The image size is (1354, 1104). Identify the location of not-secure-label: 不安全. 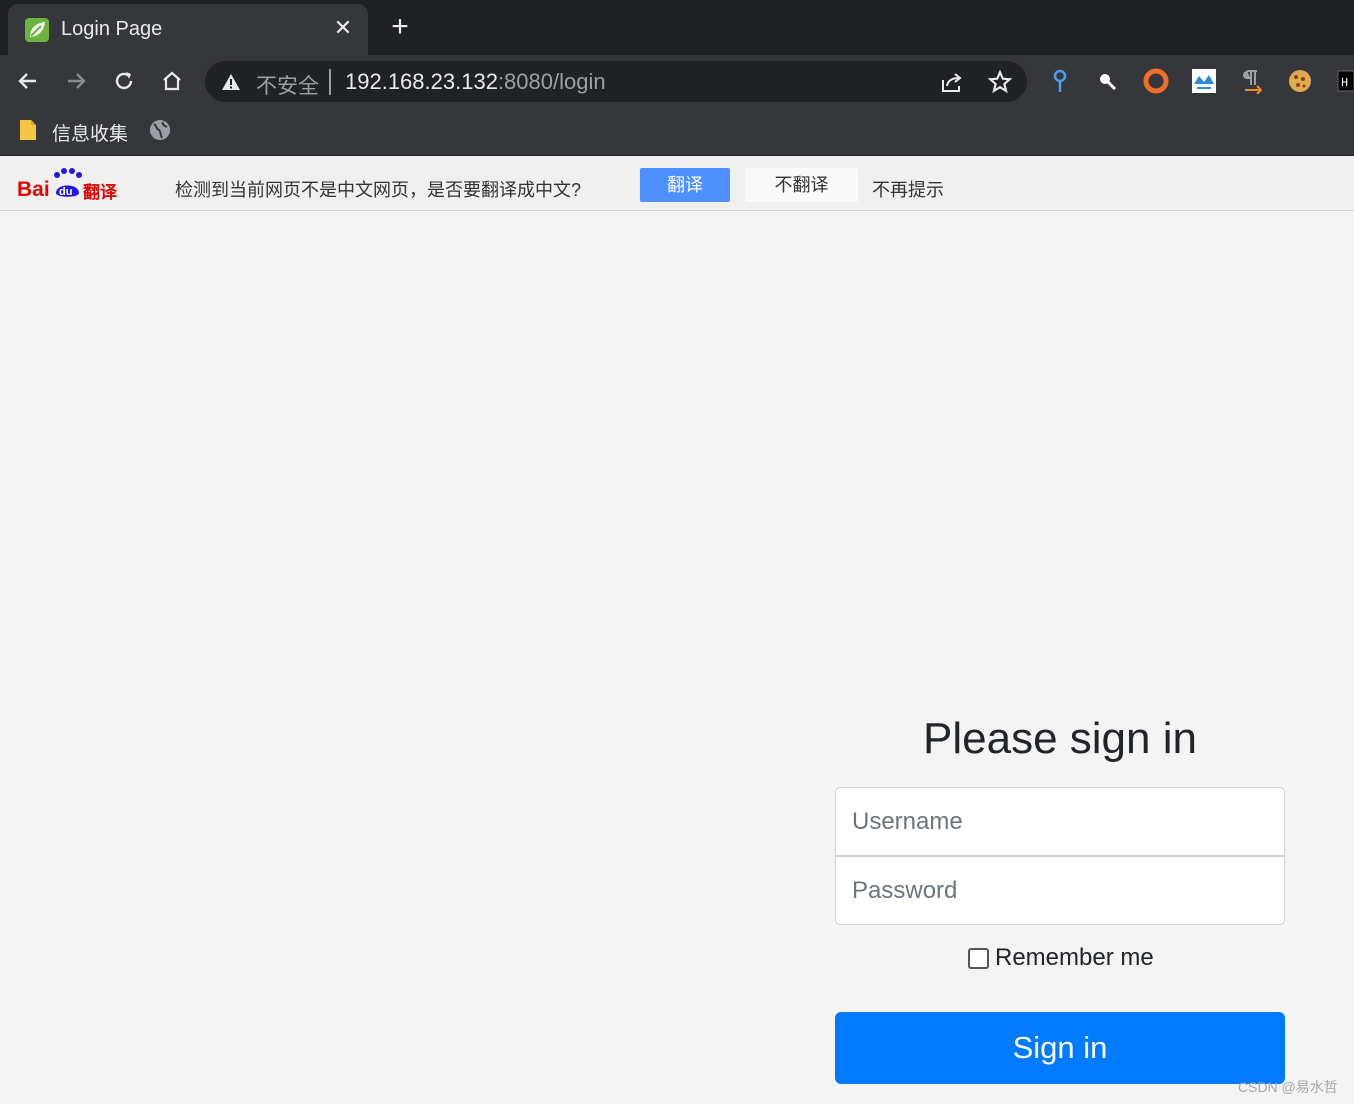
(287, 85).